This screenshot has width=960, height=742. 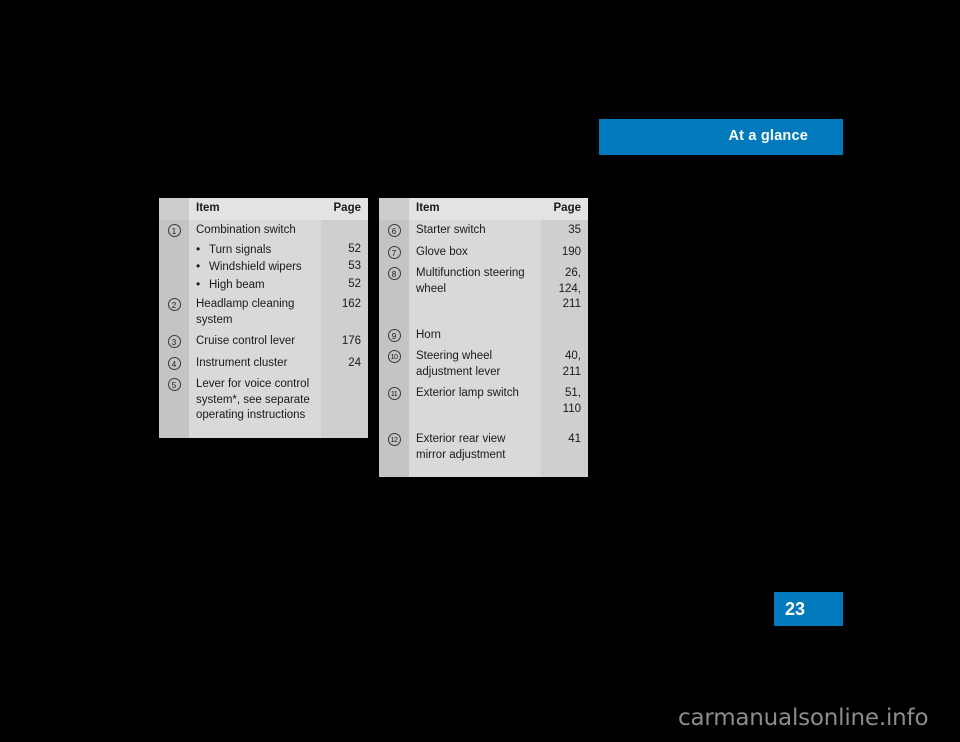 What do you see at coordinates (174, 312) in the screenshot?
I see `row-number-cell: 2` at bounding box center [174, 312].